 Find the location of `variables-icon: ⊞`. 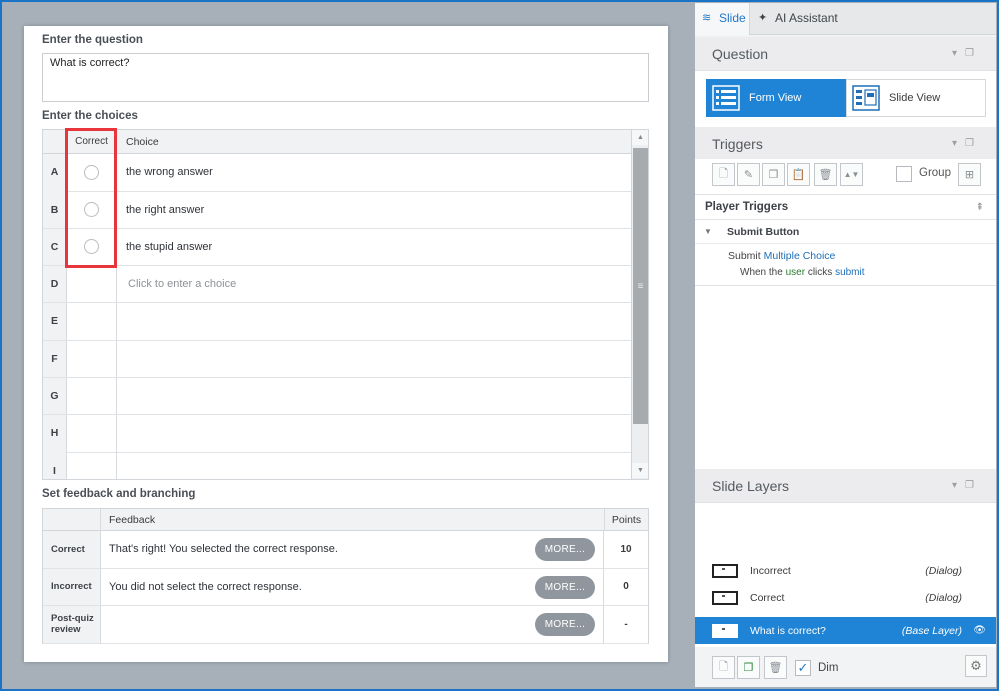

variables-icon: ⊞ is located at coordinates (969, 174).